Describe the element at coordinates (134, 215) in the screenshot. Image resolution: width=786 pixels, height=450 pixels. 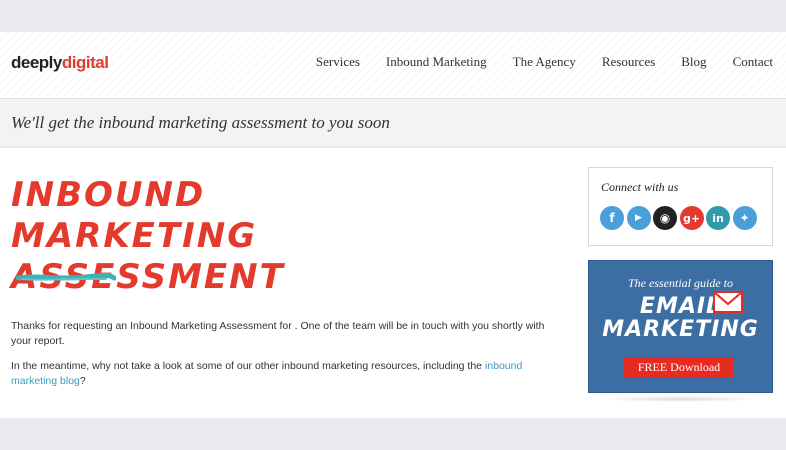
I see `page-title-line1: INBOUND MARKETING` at that location.